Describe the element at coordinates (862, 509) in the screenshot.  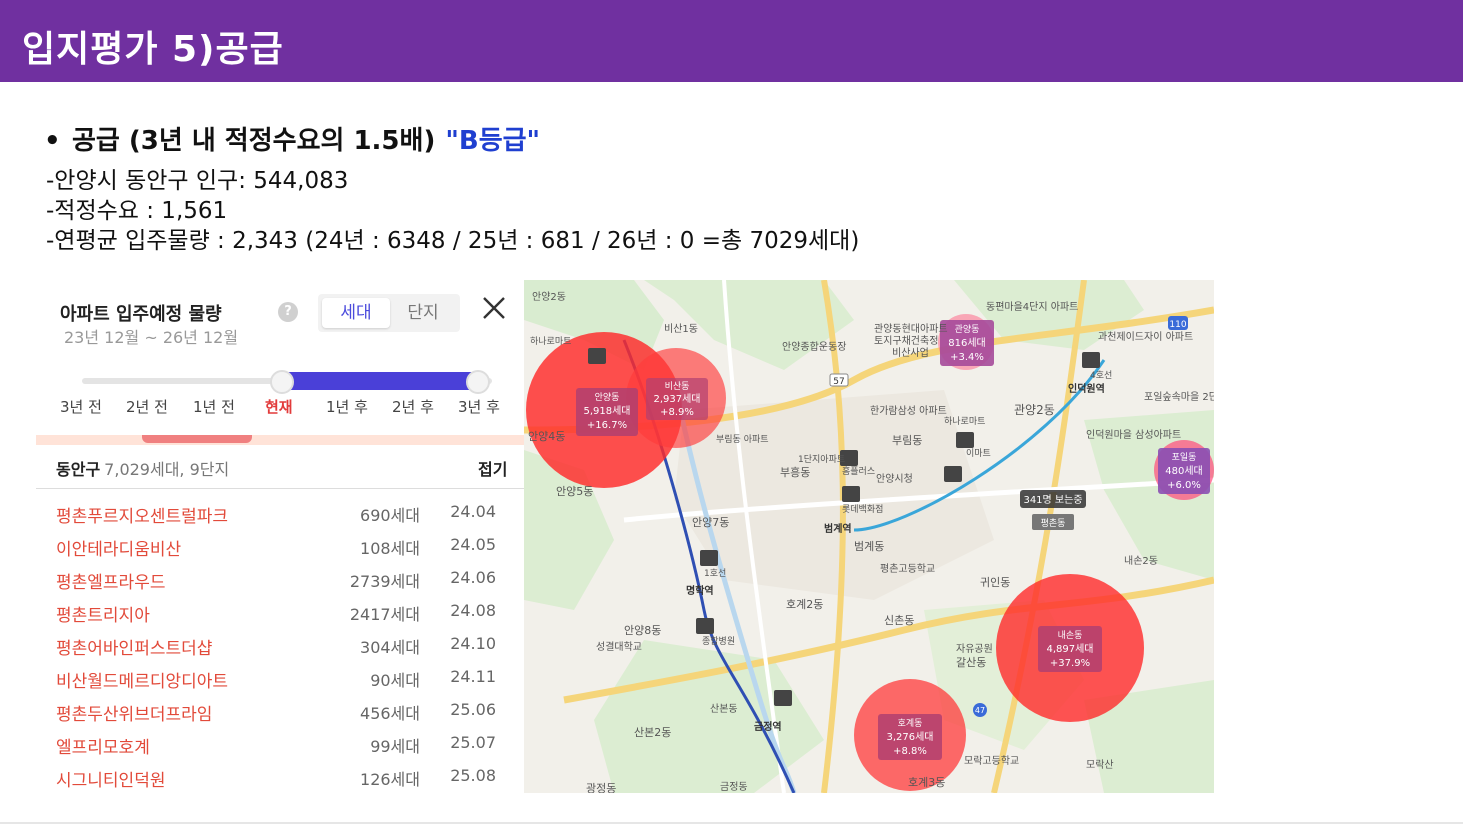
I see `place-label: 롯데백화점` at that location.